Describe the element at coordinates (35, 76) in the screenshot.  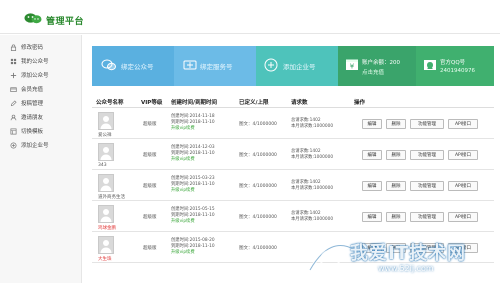
I see `sidebar-item-label: 添加公众号` at that location.